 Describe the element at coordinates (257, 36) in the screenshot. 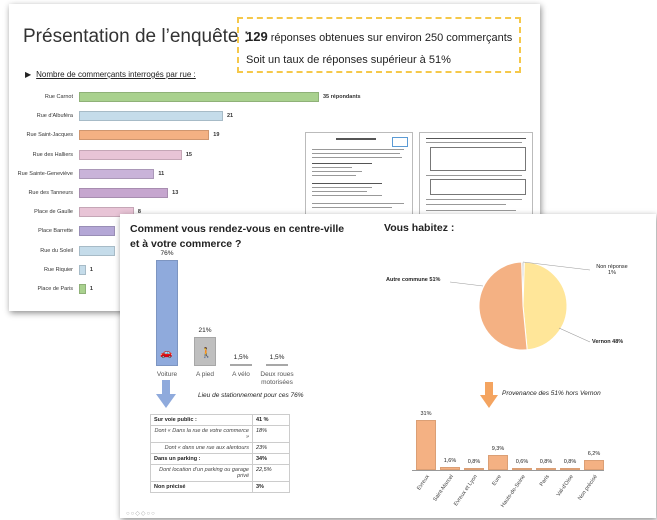

I see `response-count: 129` at that location.